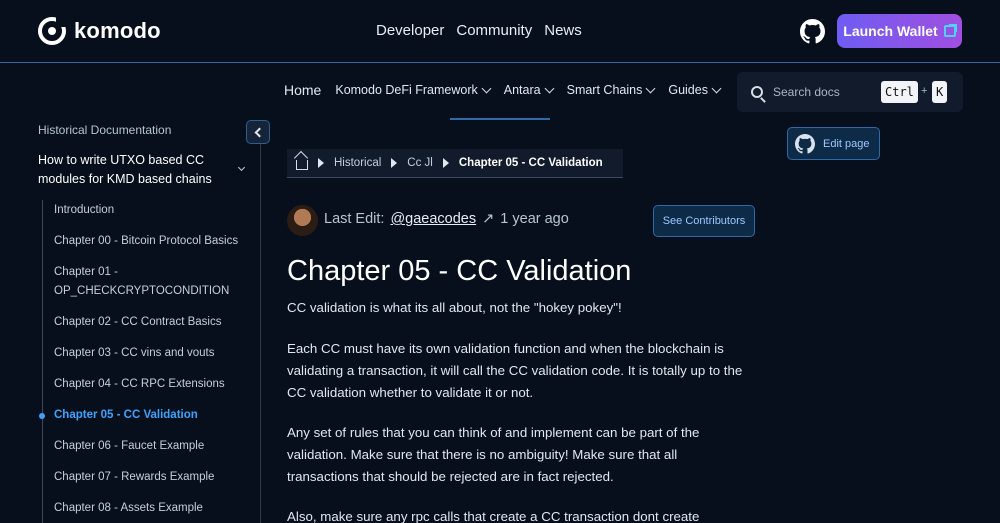 This screenshot has width=1000, height=523. I want to click on breadcrumb-current: Chapter 05 - CC Validation, so click(530, 163).